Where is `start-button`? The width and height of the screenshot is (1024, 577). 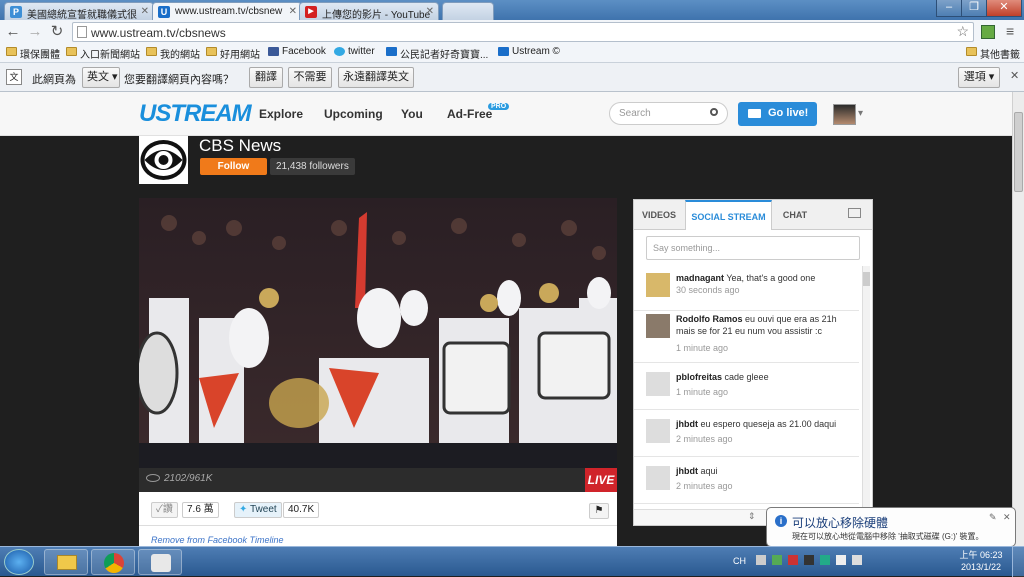 start-button is located at coordinates (19, 562).